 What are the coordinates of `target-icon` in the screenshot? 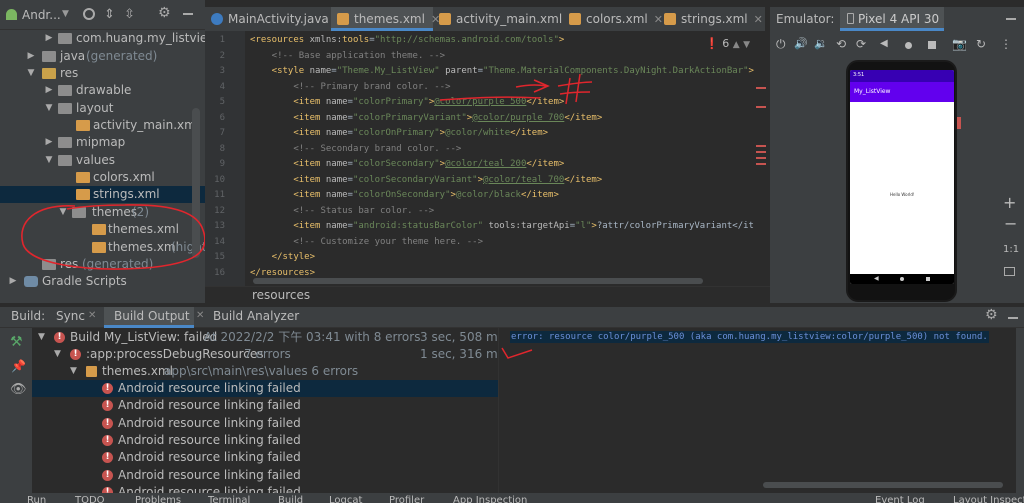 It's located at (89, 14).